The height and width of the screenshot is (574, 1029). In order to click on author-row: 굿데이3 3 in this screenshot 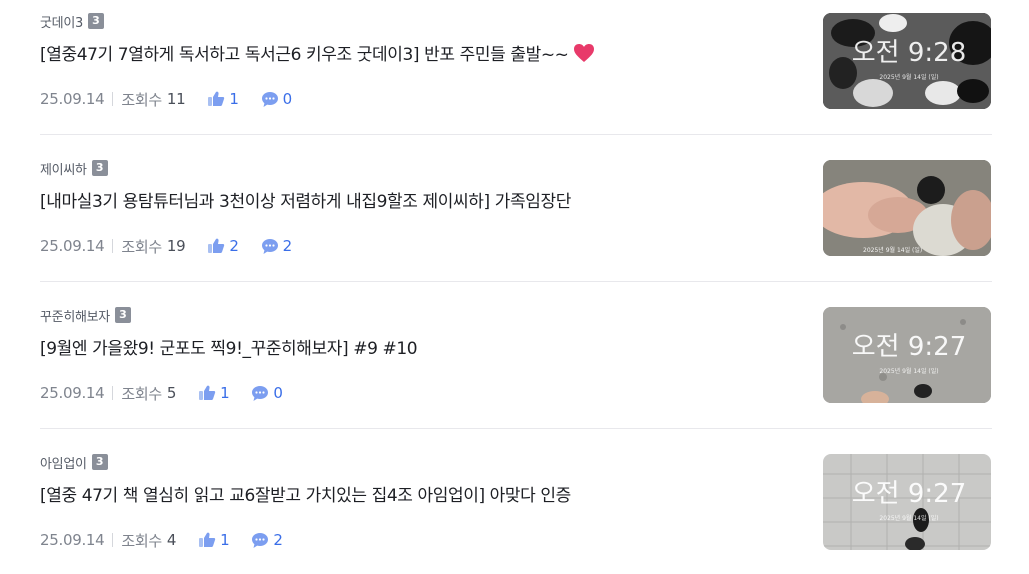, I will do `click(72, 21)`.